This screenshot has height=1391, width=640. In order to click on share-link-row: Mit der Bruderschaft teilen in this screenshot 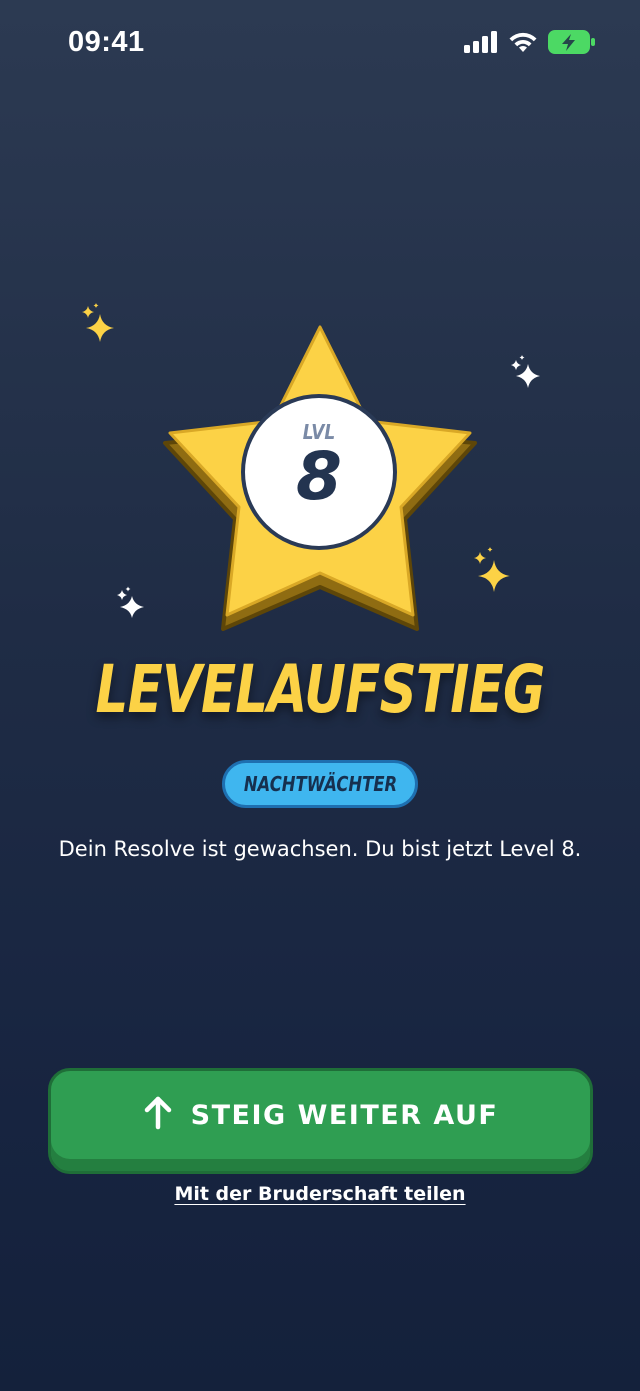, I will do `click(320, 1194)`.